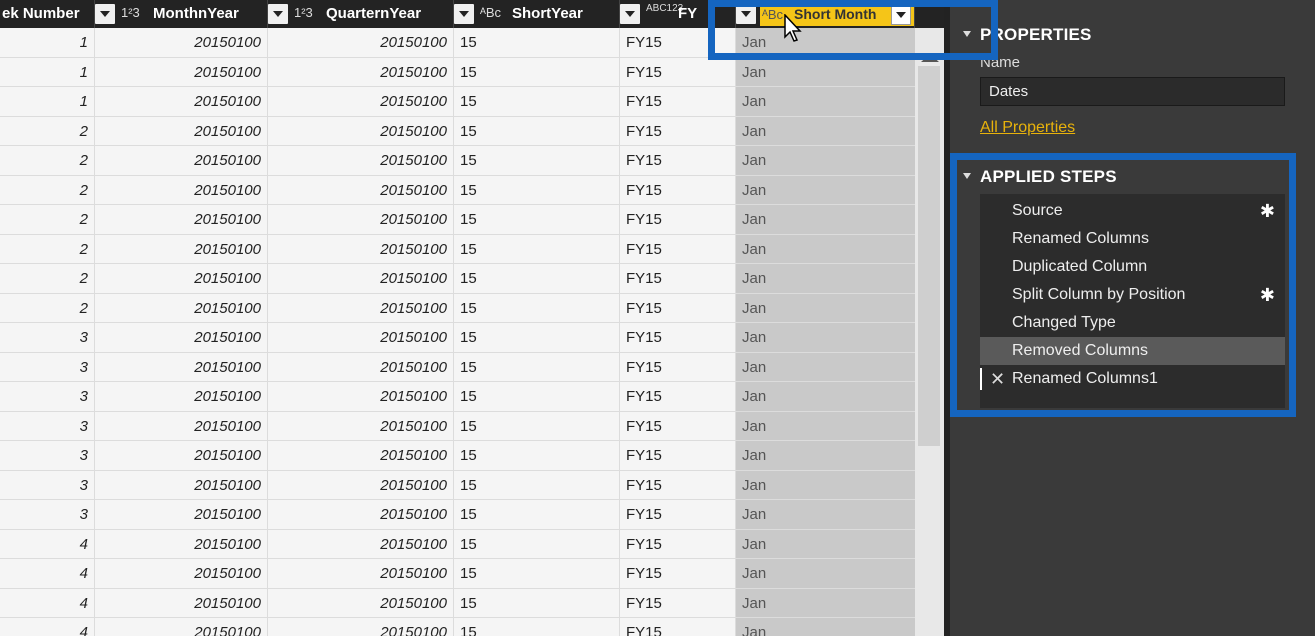  What do you see at coordinates (664, 8) in the screenshot?
I see `any-type-icon: ABC123` at bounding box center [664, 8].